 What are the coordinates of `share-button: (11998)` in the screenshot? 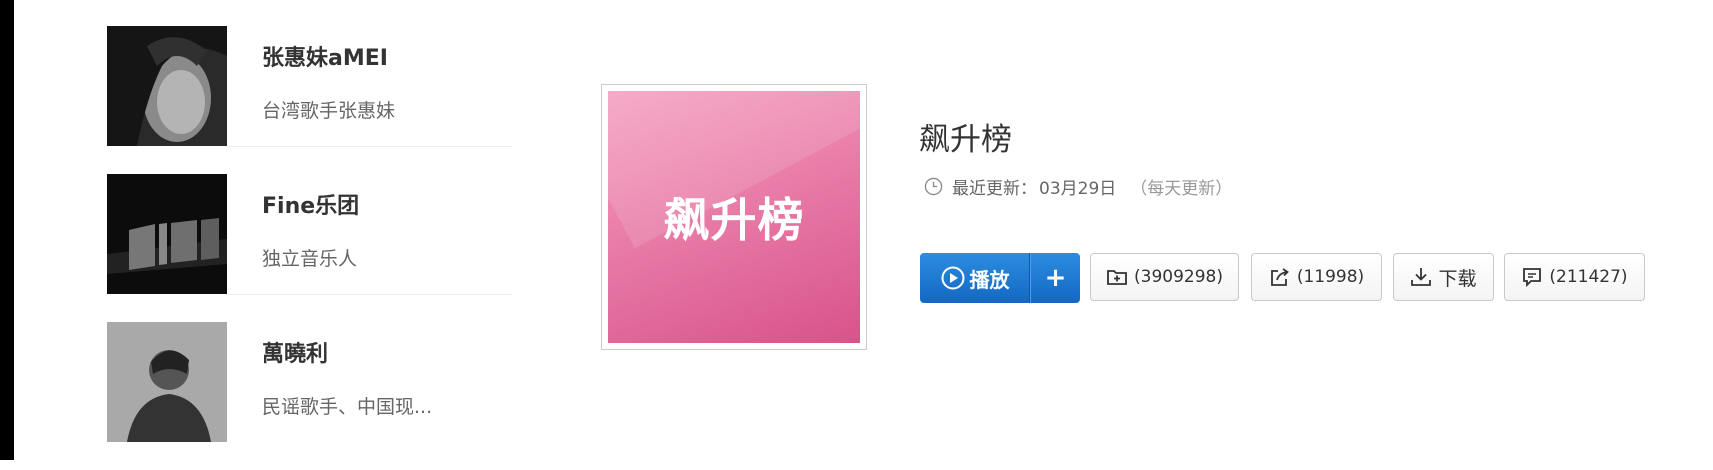 It's located at (1316, 277).